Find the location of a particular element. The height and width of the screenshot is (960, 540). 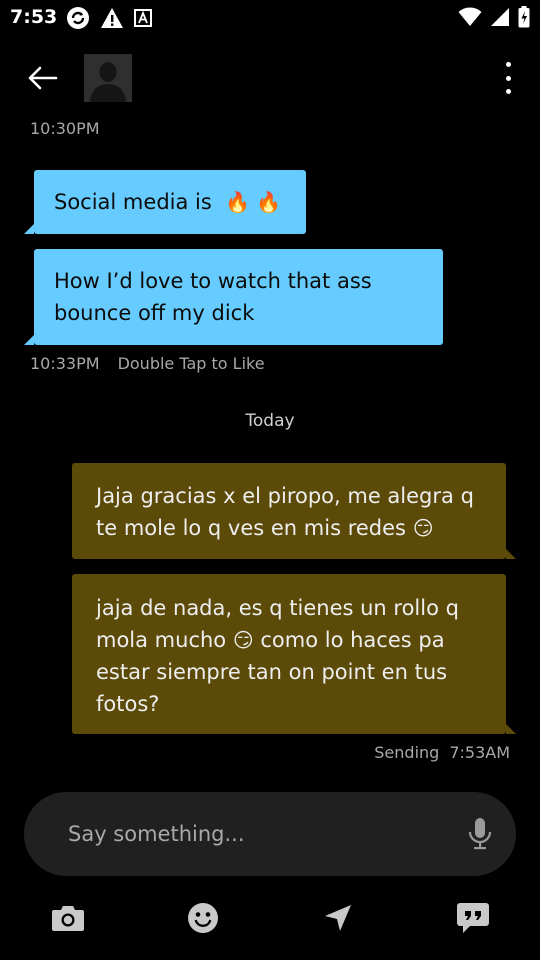

saved-phrases-icon is located at coordinates (473, 918).